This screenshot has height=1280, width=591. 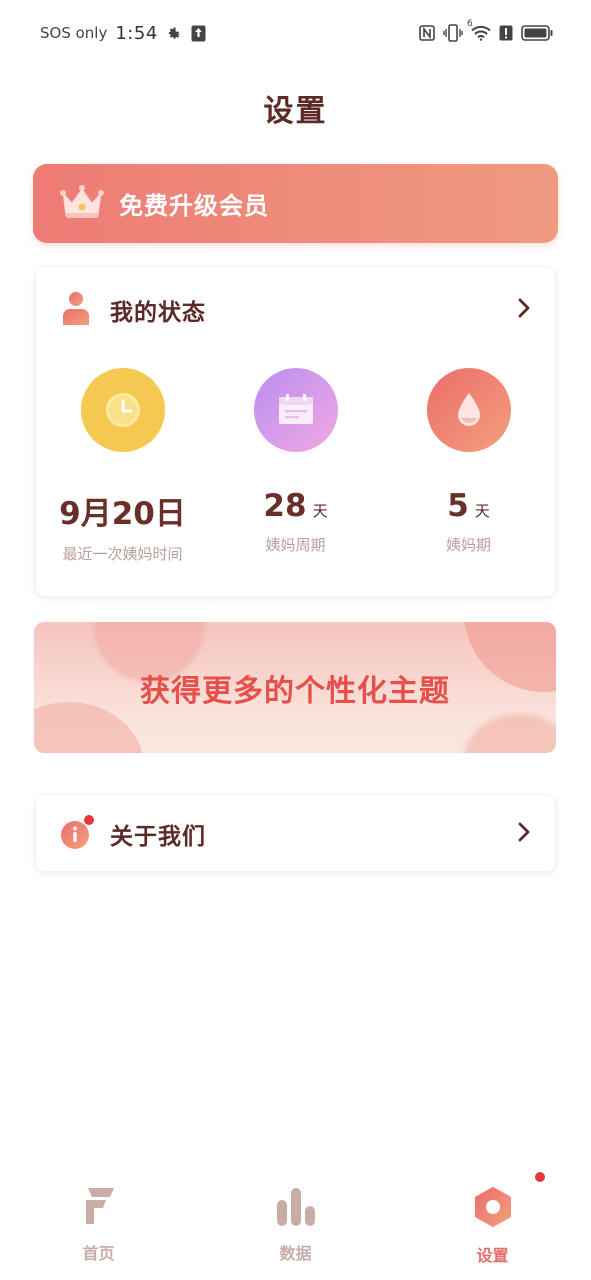 I want to click on nav-item-home: 首页, so click(x=98, y=1225).